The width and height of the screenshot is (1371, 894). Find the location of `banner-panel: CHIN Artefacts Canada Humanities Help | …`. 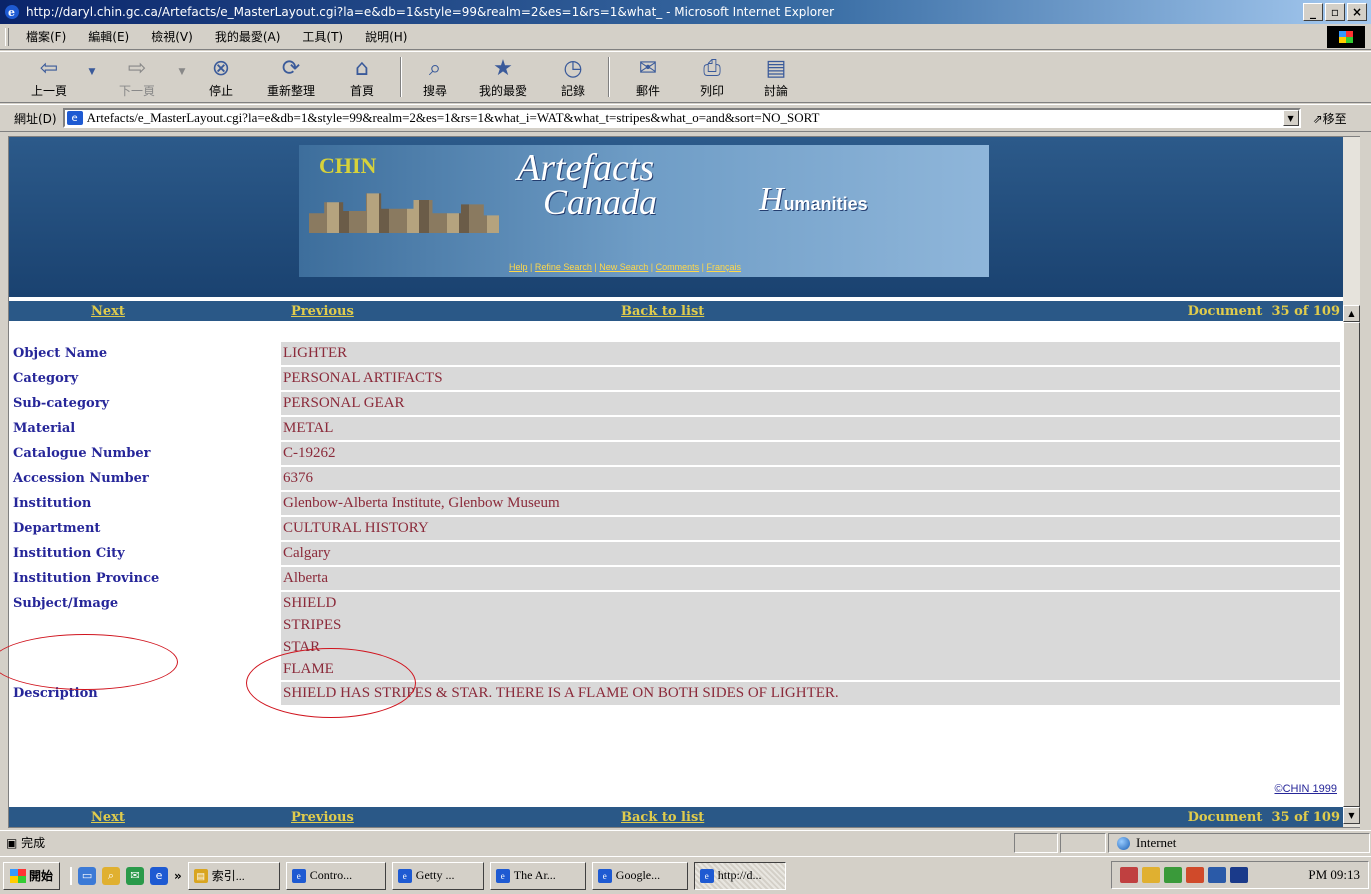

banner-panel: CHIN Artefacts Canada Humanities Help | … is located at coordinates (644, 211).